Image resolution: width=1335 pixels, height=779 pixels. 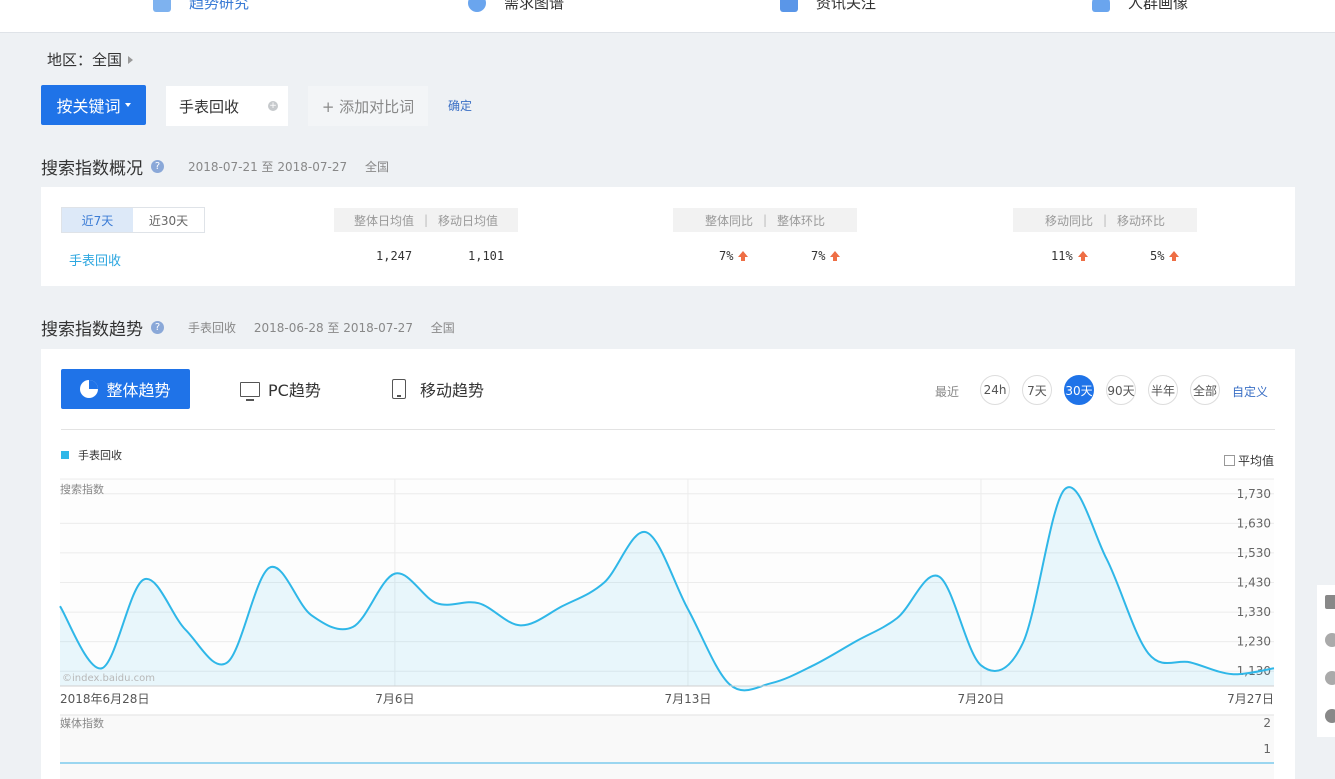 What do you see at coordinates (534, 6) in the screenshot?
I see `nav-item-label: 需求图谱` at bounding box center [534, 6].